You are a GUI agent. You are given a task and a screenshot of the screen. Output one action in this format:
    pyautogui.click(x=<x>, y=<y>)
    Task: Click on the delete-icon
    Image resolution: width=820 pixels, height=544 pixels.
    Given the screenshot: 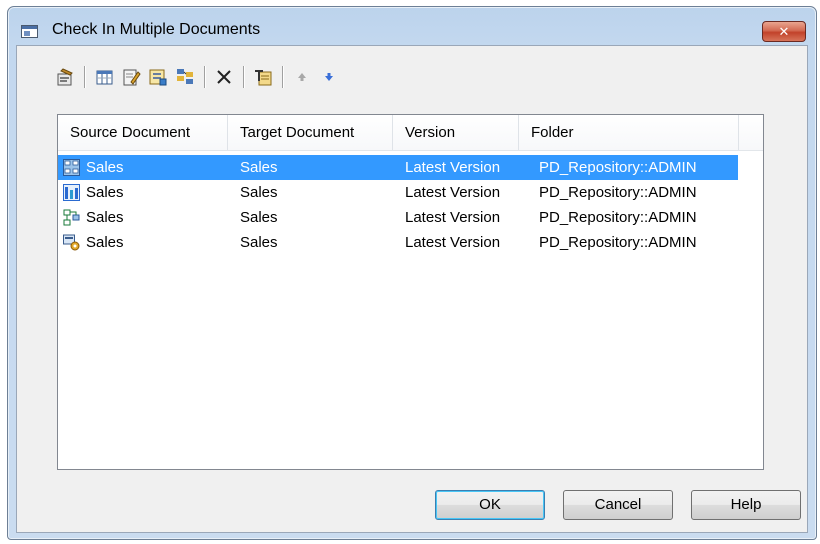 What is the action you would take?
    pyautogui.click(x=224, y=77)
    